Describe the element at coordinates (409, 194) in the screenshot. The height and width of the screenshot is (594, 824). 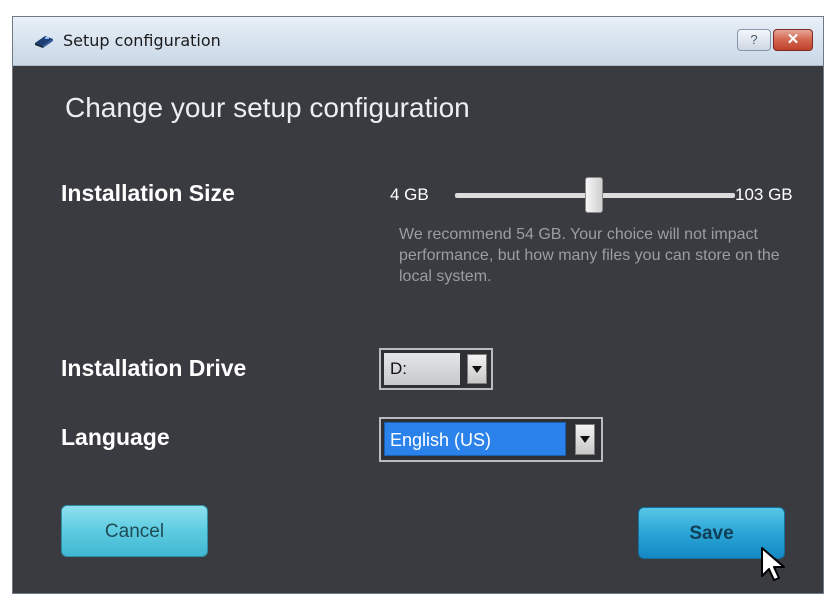
I see `slider-min-label: 4 GB` at that location.